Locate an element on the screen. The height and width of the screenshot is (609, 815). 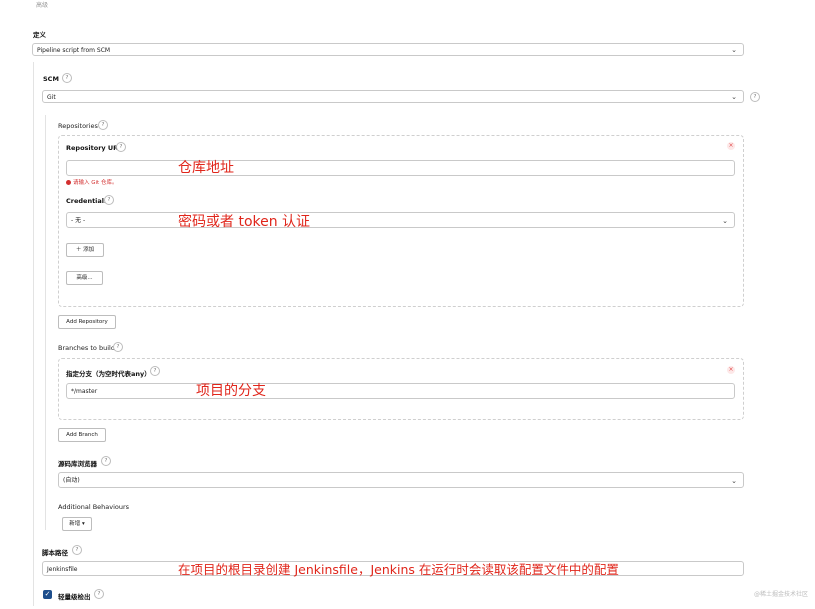
repositories-help-icon: ? is located at coordinates (103, 125).